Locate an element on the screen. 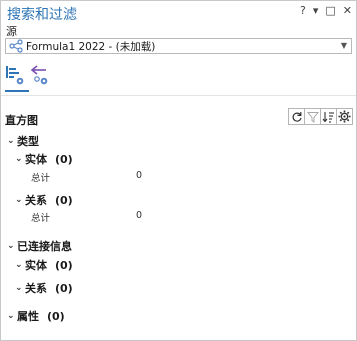 This screenshot has width=357, height=341. refresh-button is located at coordinates (296, 116).